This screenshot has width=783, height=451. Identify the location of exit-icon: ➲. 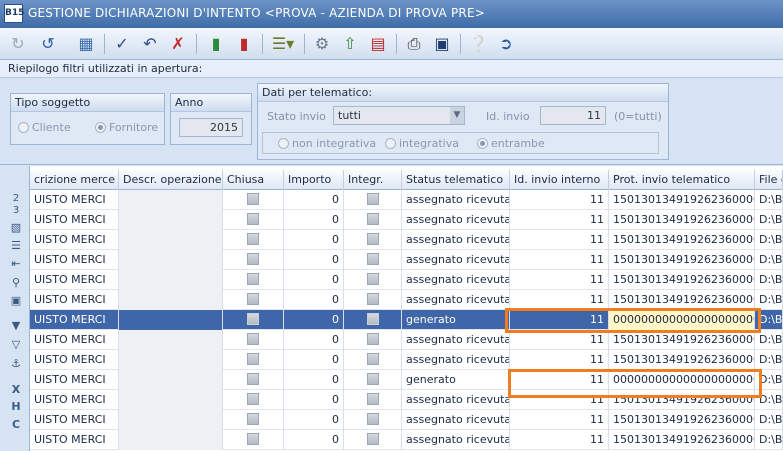
(506, 44).